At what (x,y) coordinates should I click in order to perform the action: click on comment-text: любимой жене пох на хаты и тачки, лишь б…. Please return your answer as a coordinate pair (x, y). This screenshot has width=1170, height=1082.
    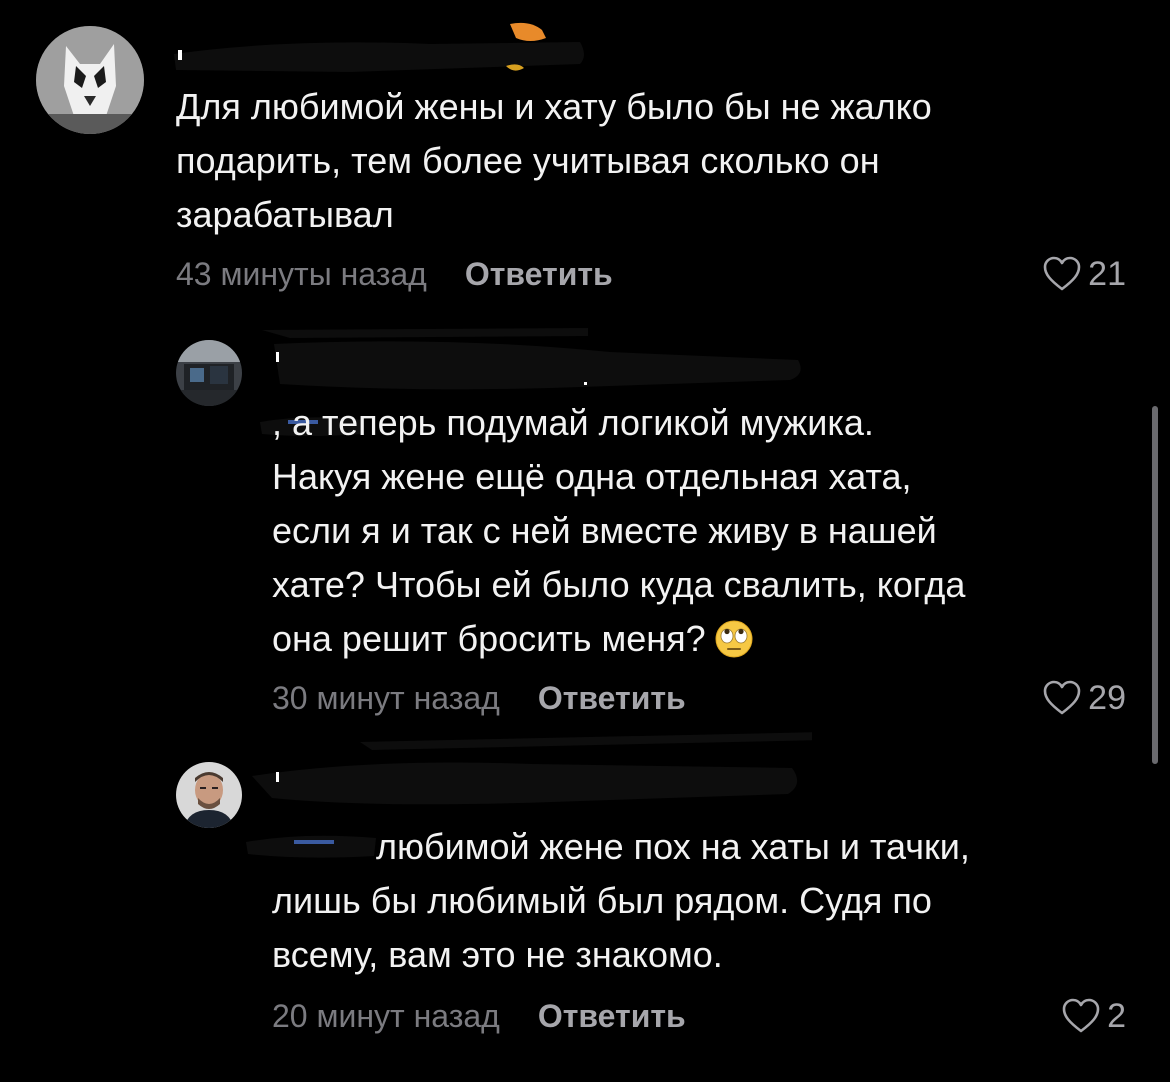
    Looking at the image, I should click on (702, 901).